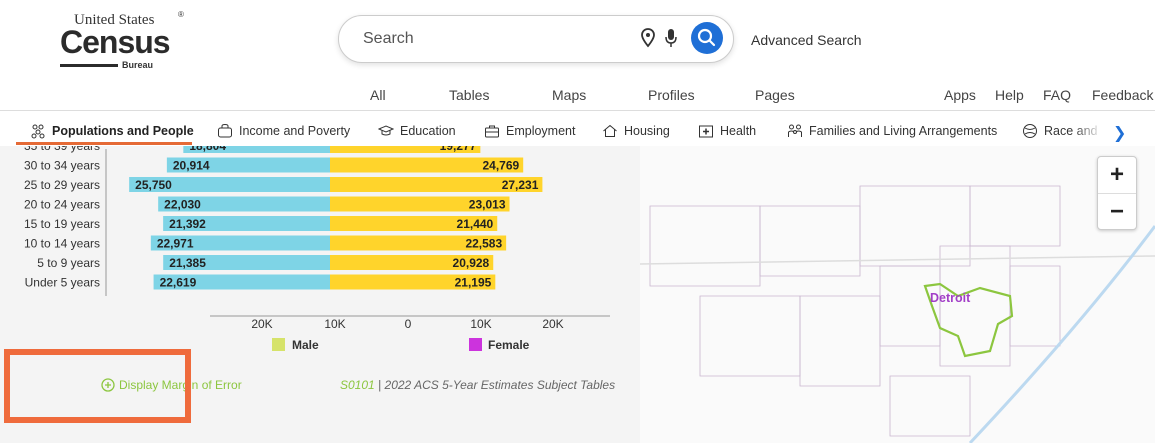 The image size is (1155, 443). I want to click on legend-male-label: Male, so click(305, 345).